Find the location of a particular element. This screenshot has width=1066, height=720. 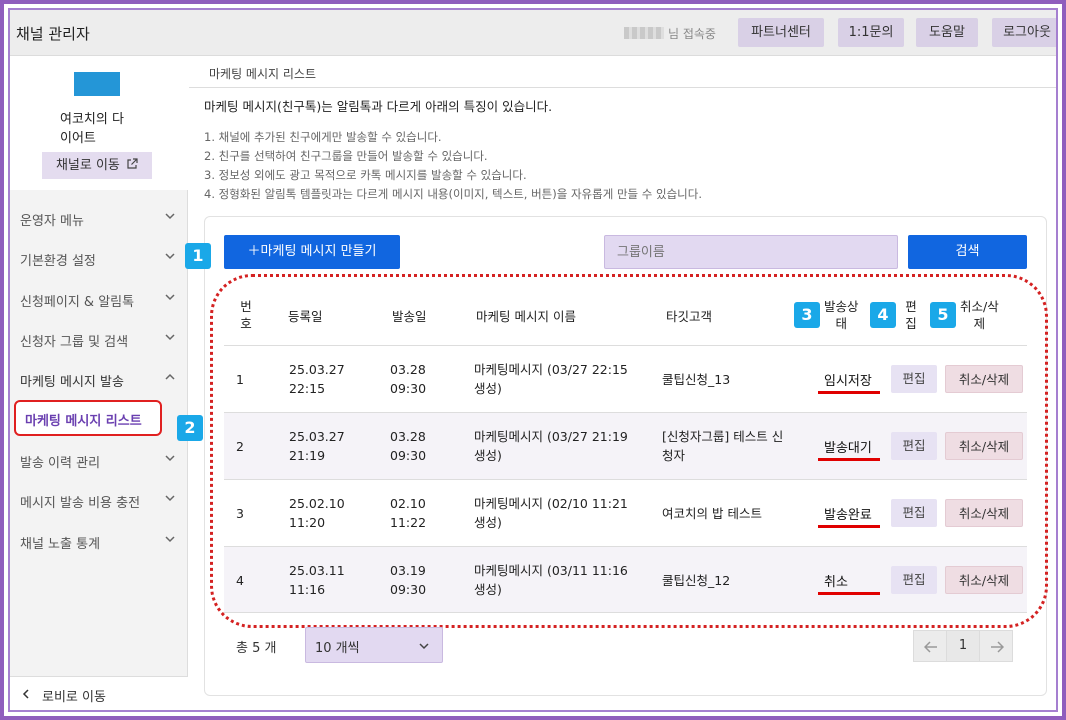

create-marketing-message-button: ＋마케팅 메시지 만들기 is located at coordinates (312, 252).